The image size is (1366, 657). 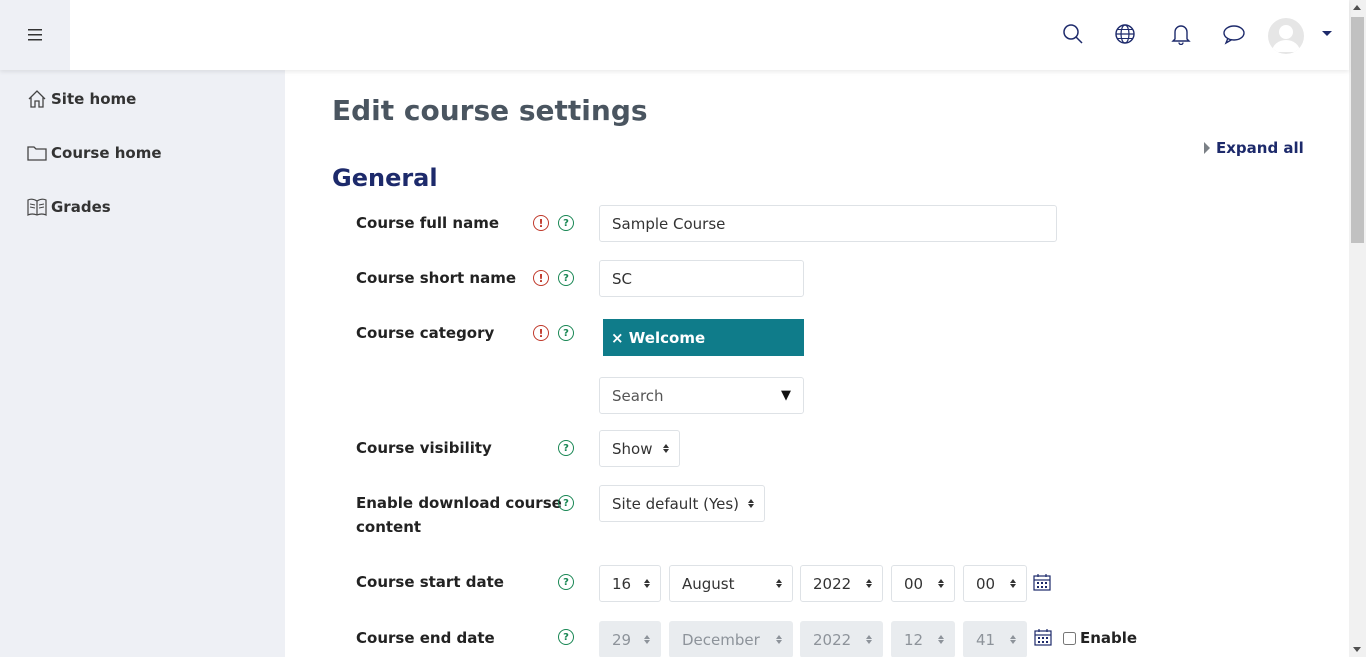 I want to click on start-date-label: Course start date, so click(x=430, y=582).